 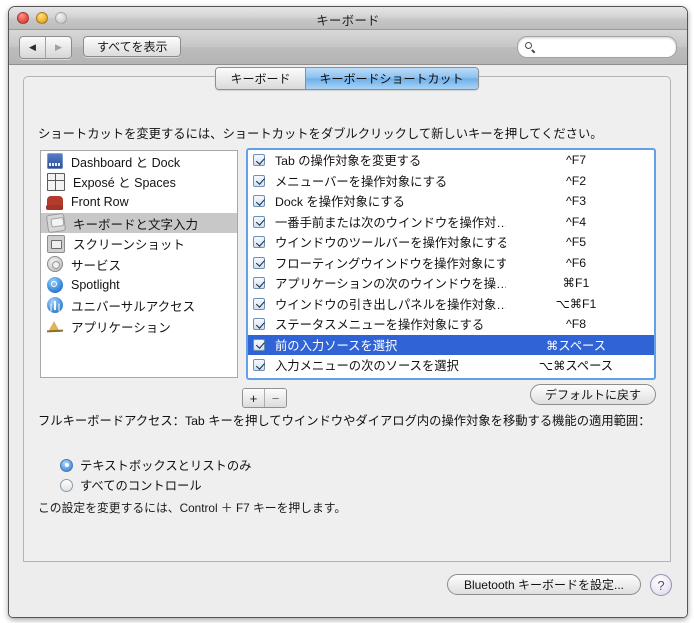 I want to click on table-row: ウインドウのツールバーを操作対象にする ^F5, so click(x=451, y=242).